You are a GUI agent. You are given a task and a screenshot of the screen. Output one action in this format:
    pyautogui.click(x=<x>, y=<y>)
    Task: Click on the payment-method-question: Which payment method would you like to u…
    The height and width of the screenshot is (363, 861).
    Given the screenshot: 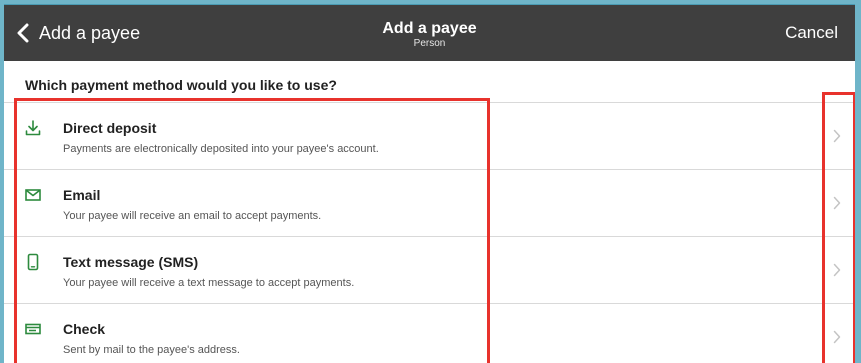 What is the action you would take?
    pyautogui.click(x=181, y=85)
    